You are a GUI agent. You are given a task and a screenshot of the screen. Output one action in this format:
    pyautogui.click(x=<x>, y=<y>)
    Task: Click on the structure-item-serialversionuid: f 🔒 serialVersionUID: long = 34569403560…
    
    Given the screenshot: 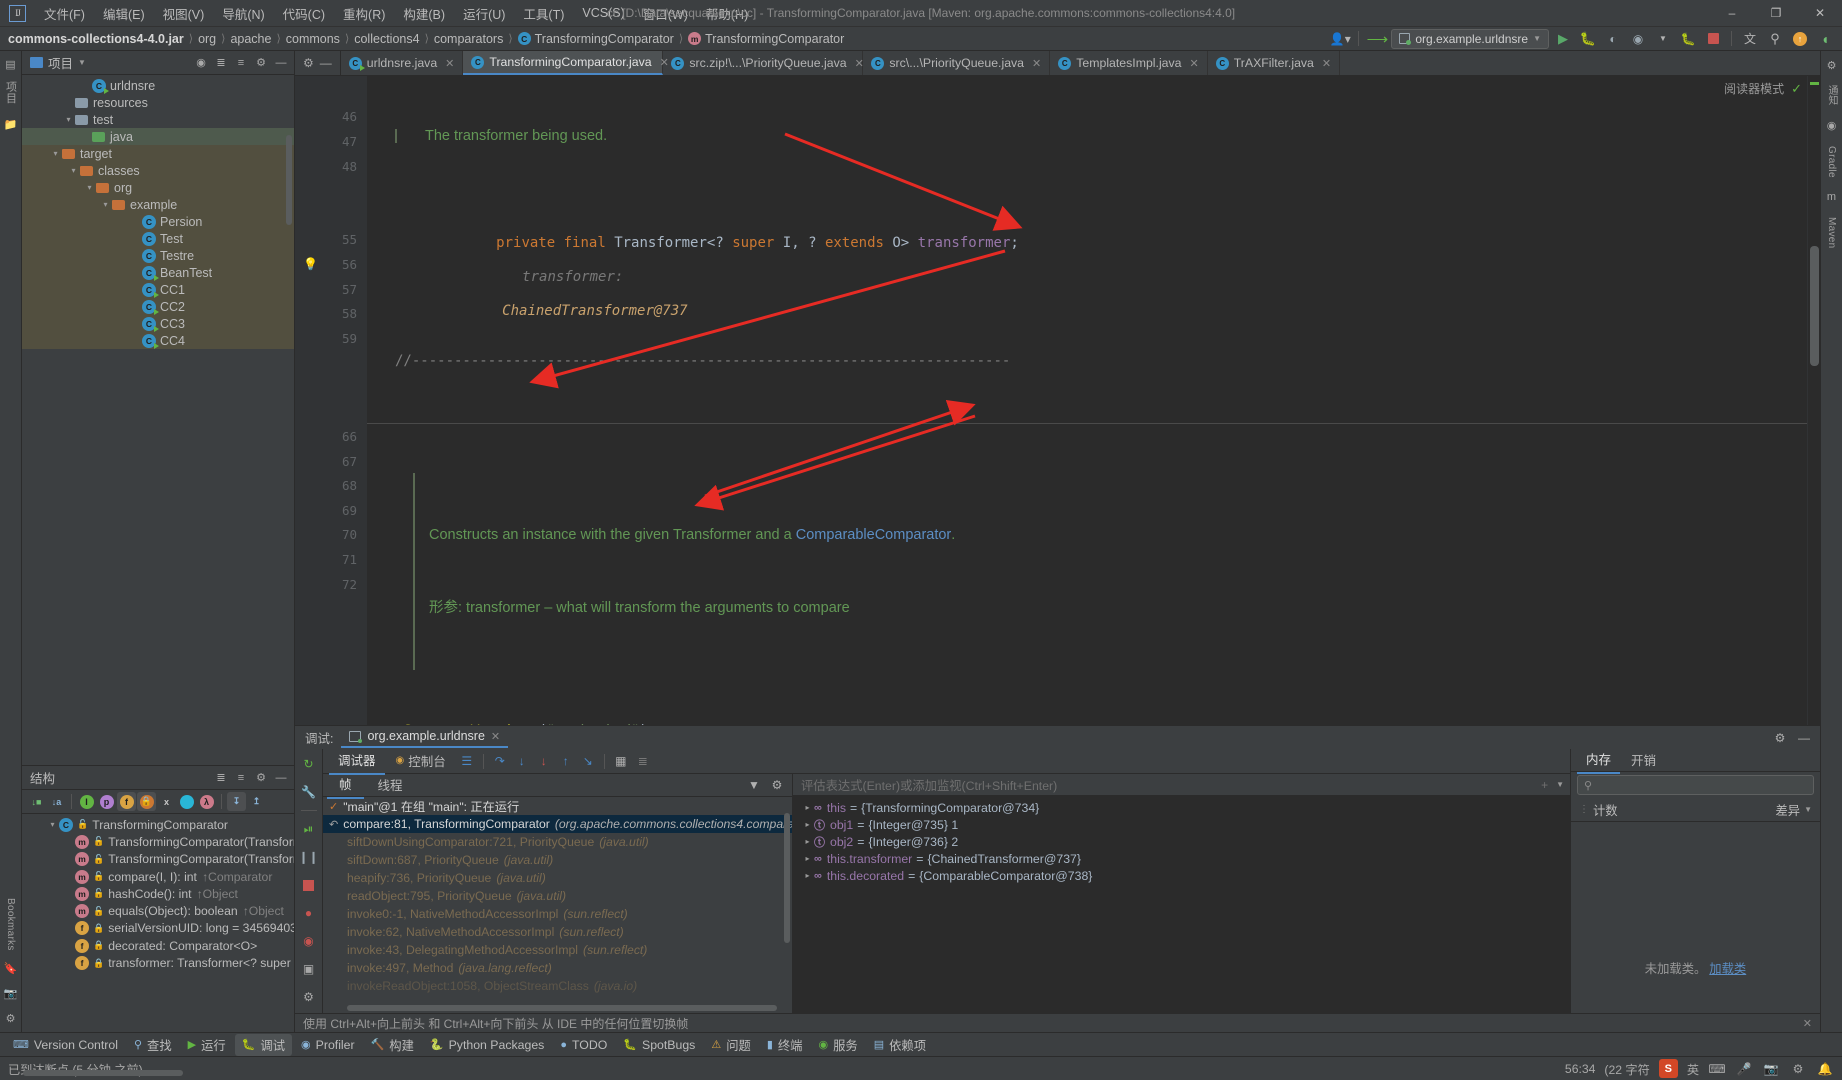 What is the action you would take?
    pyautogui.click(x=158, y=928)
    